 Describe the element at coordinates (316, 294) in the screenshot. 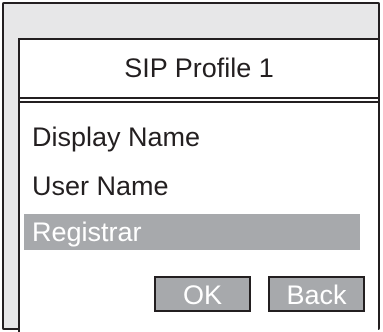

I see `back-softkey-button: Back` at that location.